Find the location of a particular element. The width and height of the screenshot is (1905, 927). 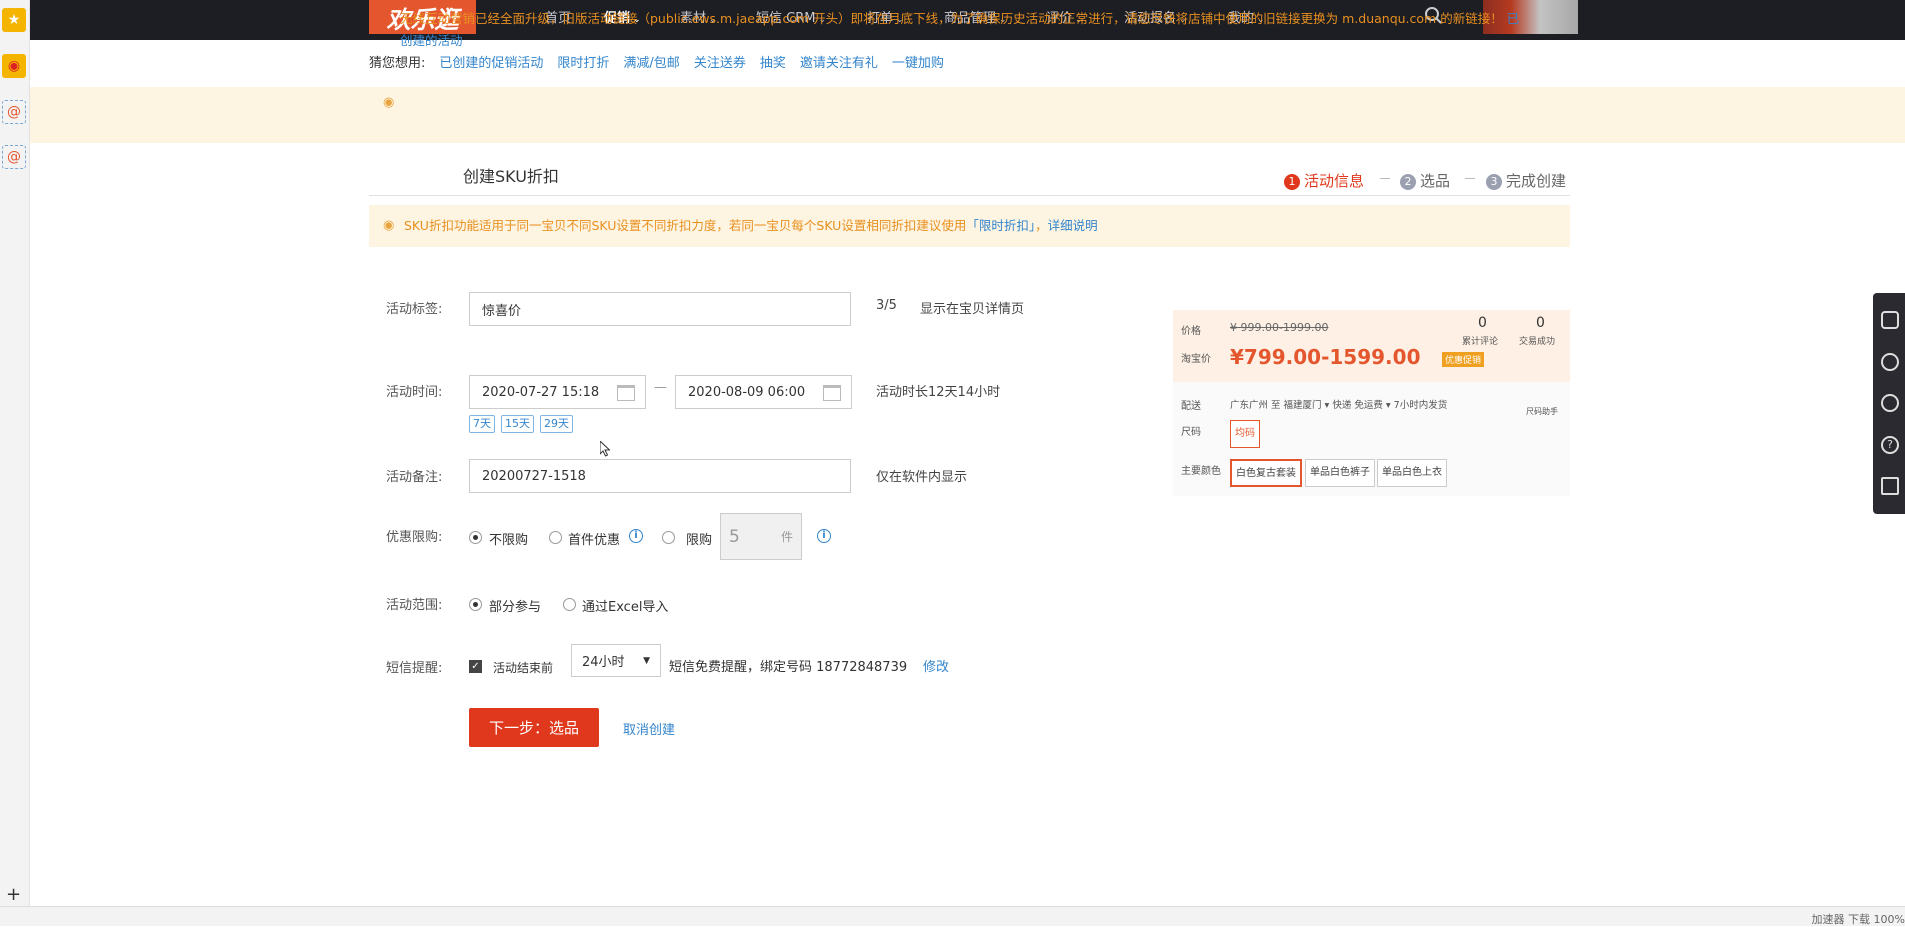

suggested-link: 已创建的促销活动 is located at coordinates (491, 63).